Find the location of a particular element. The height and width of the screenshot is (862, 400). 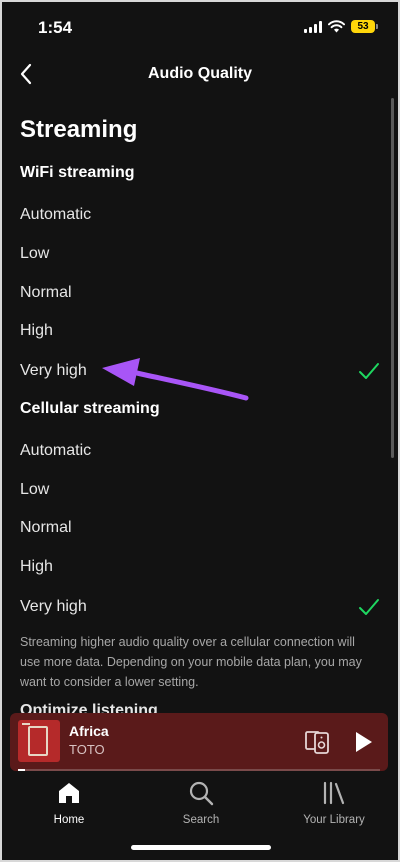

battery-level: 53 is located at coordinates (363, 26).